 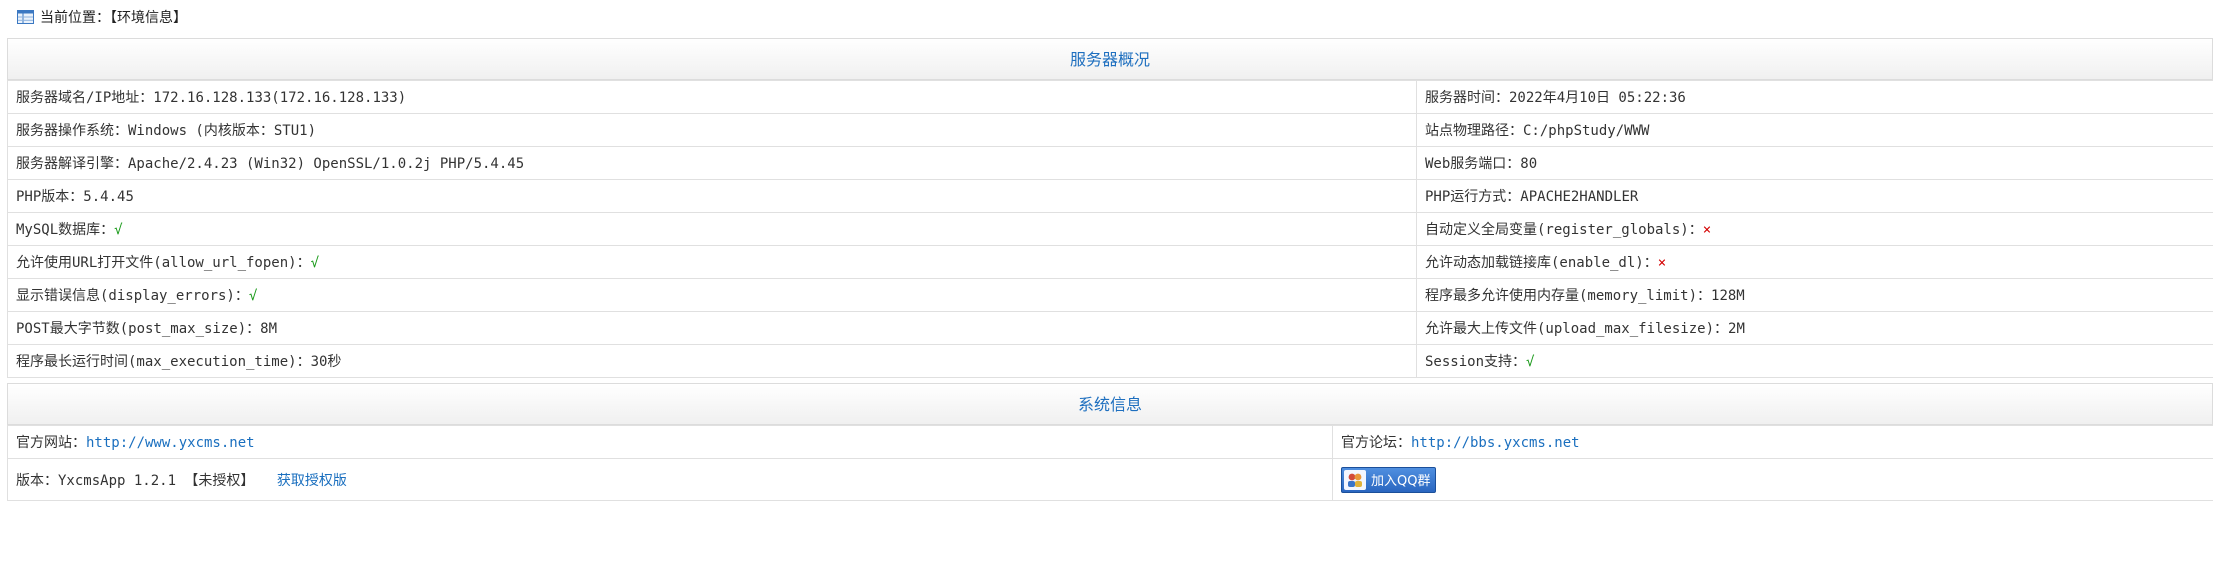 What do you see at coordinates (37, 480) in the screenshot?
I see `version-label: 版本：` at bounding box center [37, 480].